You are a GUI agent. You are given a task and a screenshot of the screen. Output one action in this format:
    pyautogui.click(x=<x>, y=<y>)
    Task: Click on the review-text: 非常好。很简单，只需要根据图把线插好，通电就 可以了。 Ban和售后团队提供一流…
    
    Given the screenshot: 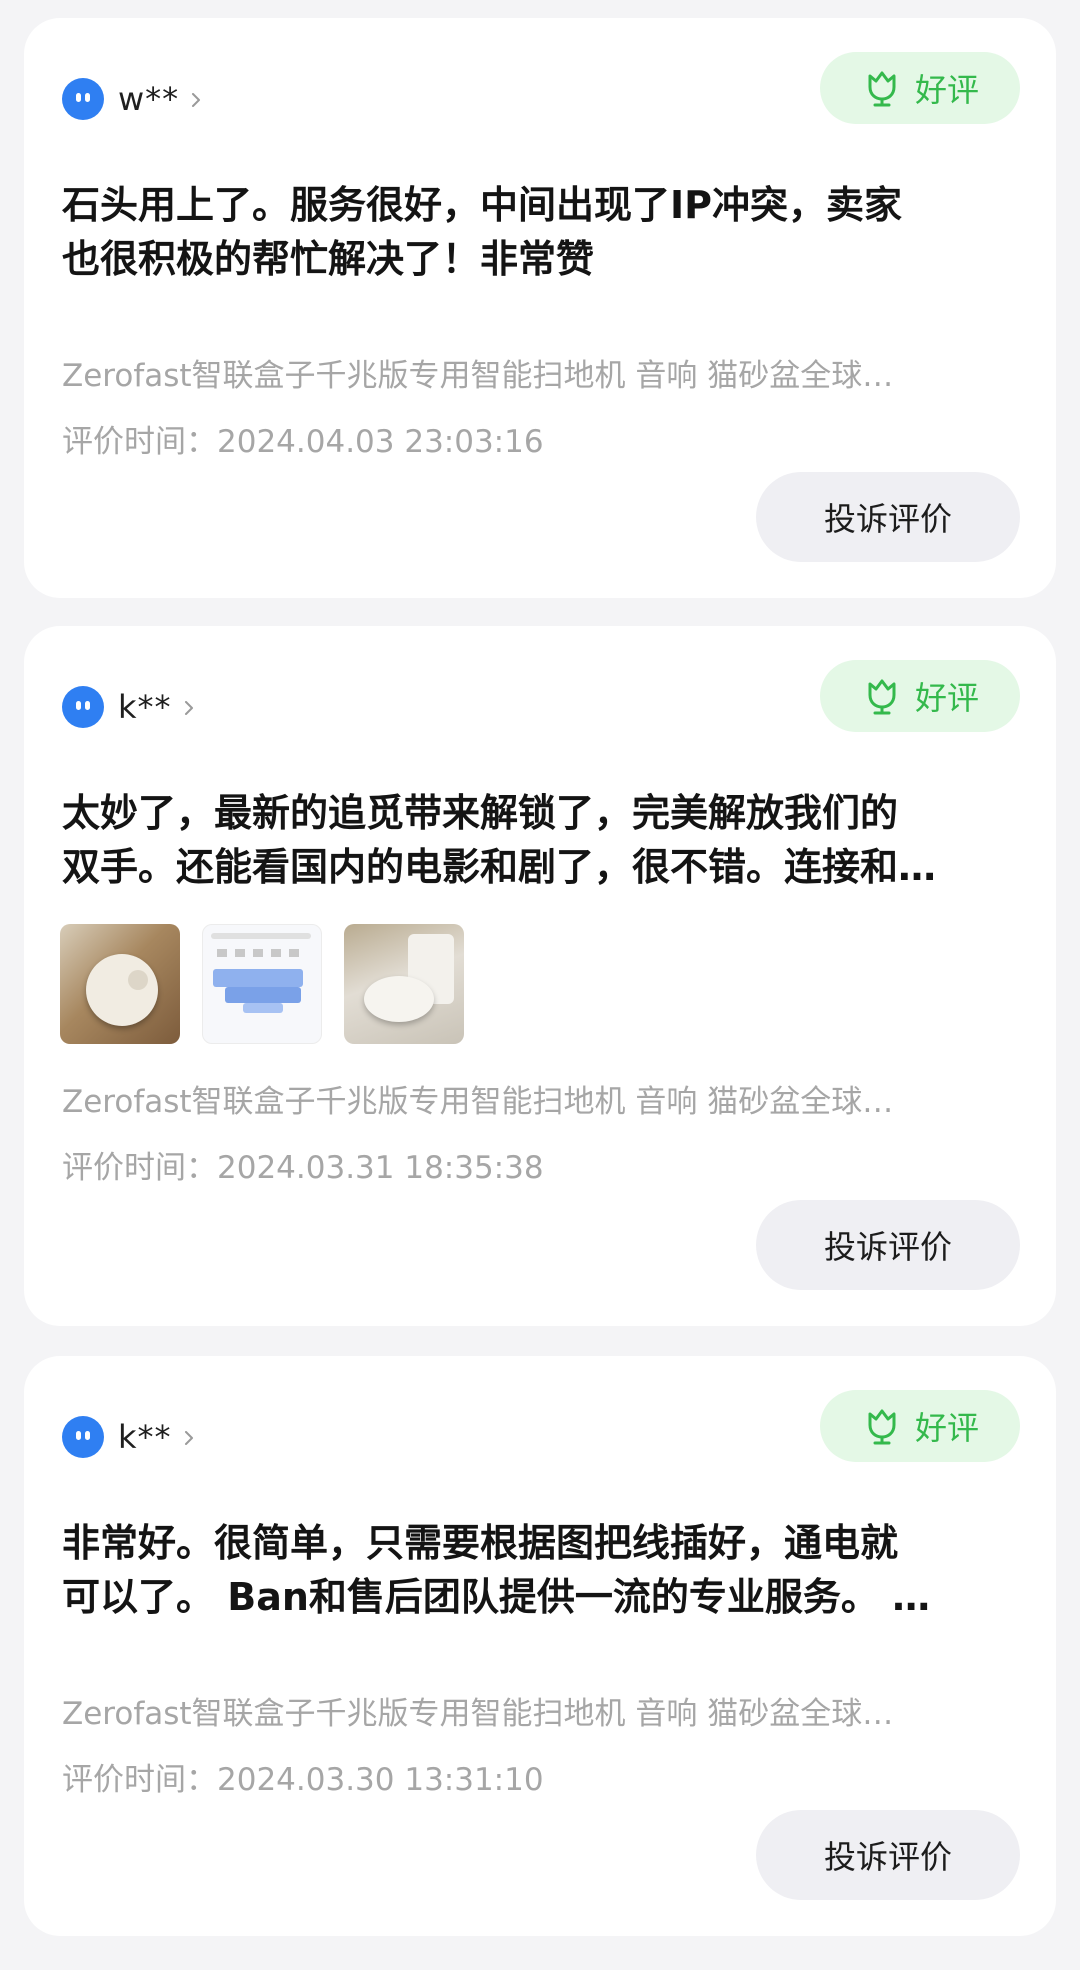 What is the action you would take?
    pyautogui.click(x=541, y=1570)
    